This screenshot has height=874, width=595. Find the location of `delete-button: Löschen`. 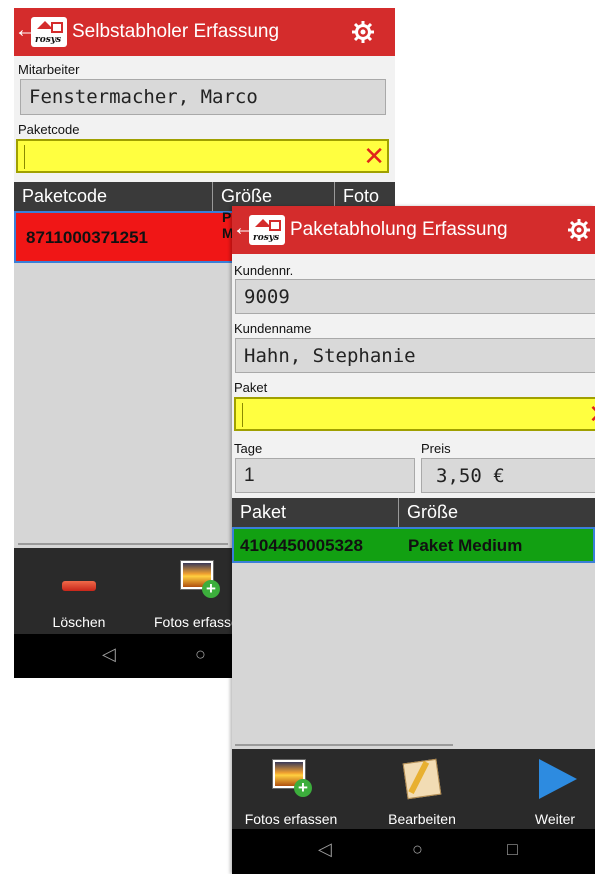

delete-button: Löschen is located at coordinates (79, 593).